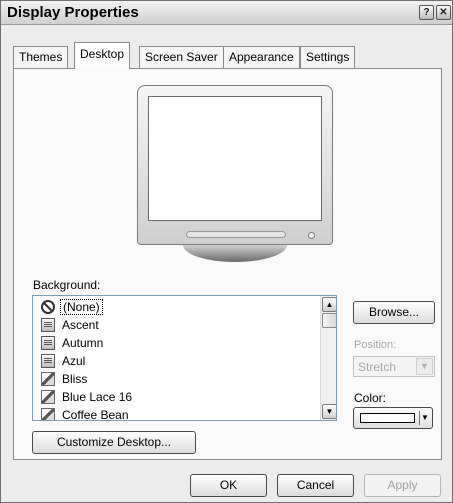 The width and height of the screenshot is (453, 503). Describe the element at coordinates (329, 411) in the screenshot. I see `scroll-down-button: ▼` at that location.